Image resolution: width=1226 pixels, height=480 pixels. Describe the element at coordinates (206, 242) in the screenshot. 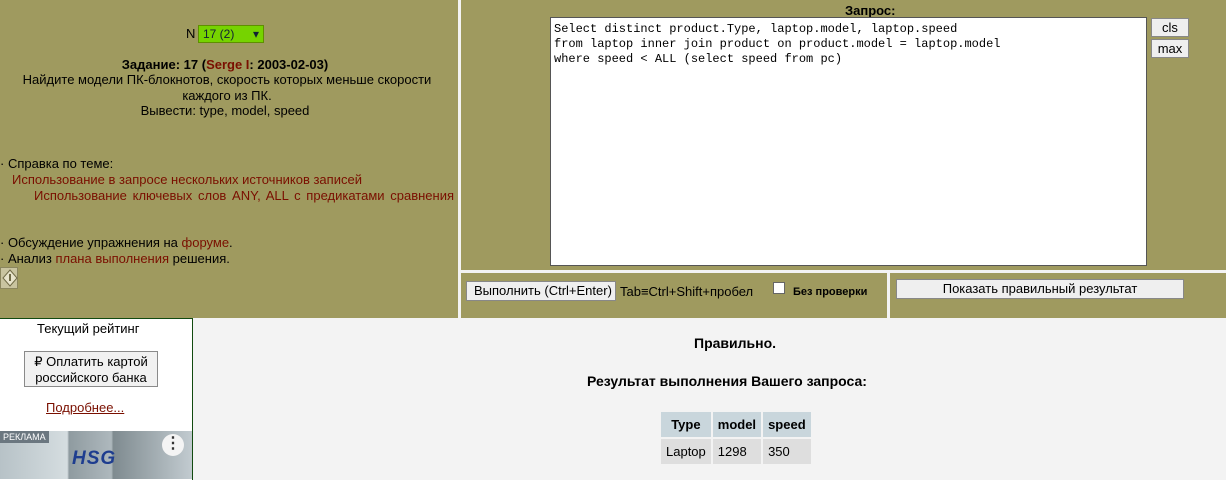

I see `forum-link: форуме` at that location.